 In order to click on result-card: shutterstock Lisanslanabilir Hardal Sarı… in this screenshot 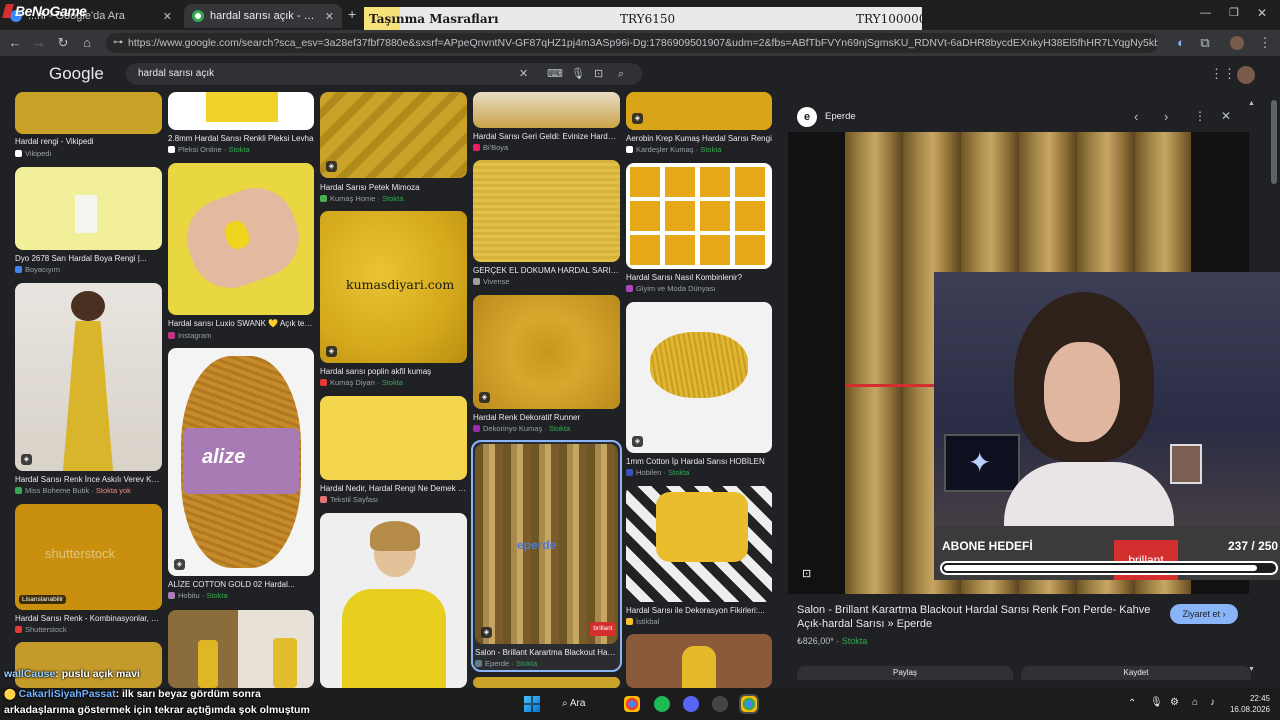, I will do `click(88, 569)`.